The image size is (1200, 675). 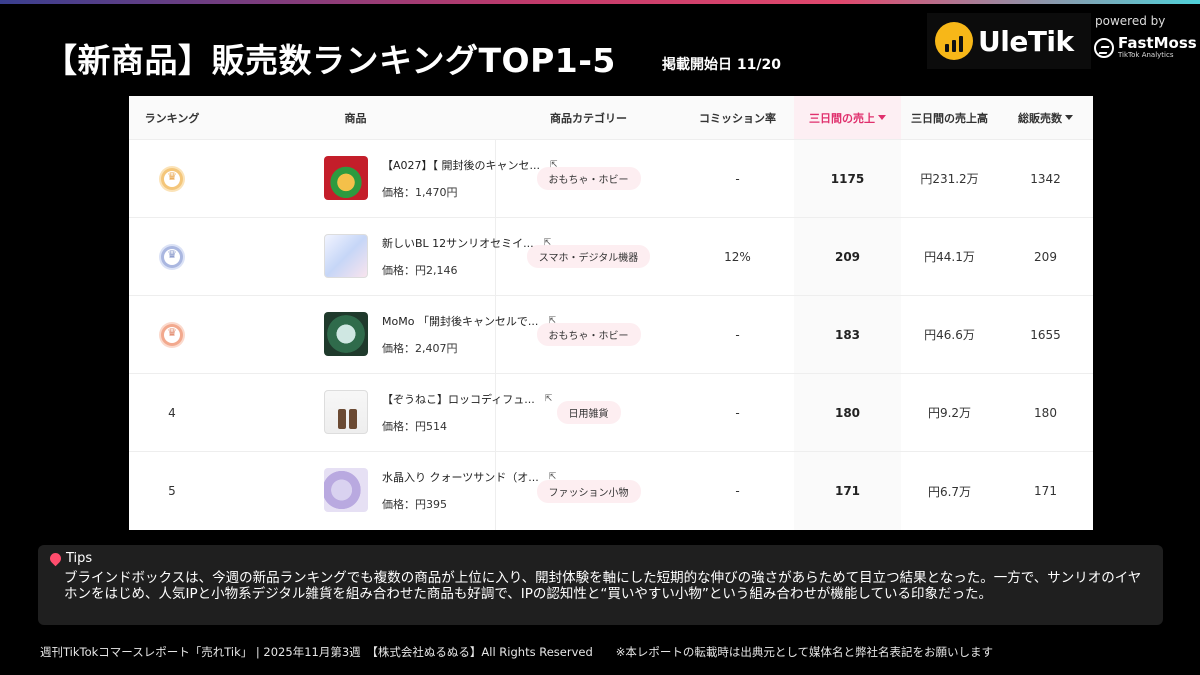 What do you see at coordinates (172, 491) in the screenshot?
I see `rank-number: 5` at bounding box center [172, 491].